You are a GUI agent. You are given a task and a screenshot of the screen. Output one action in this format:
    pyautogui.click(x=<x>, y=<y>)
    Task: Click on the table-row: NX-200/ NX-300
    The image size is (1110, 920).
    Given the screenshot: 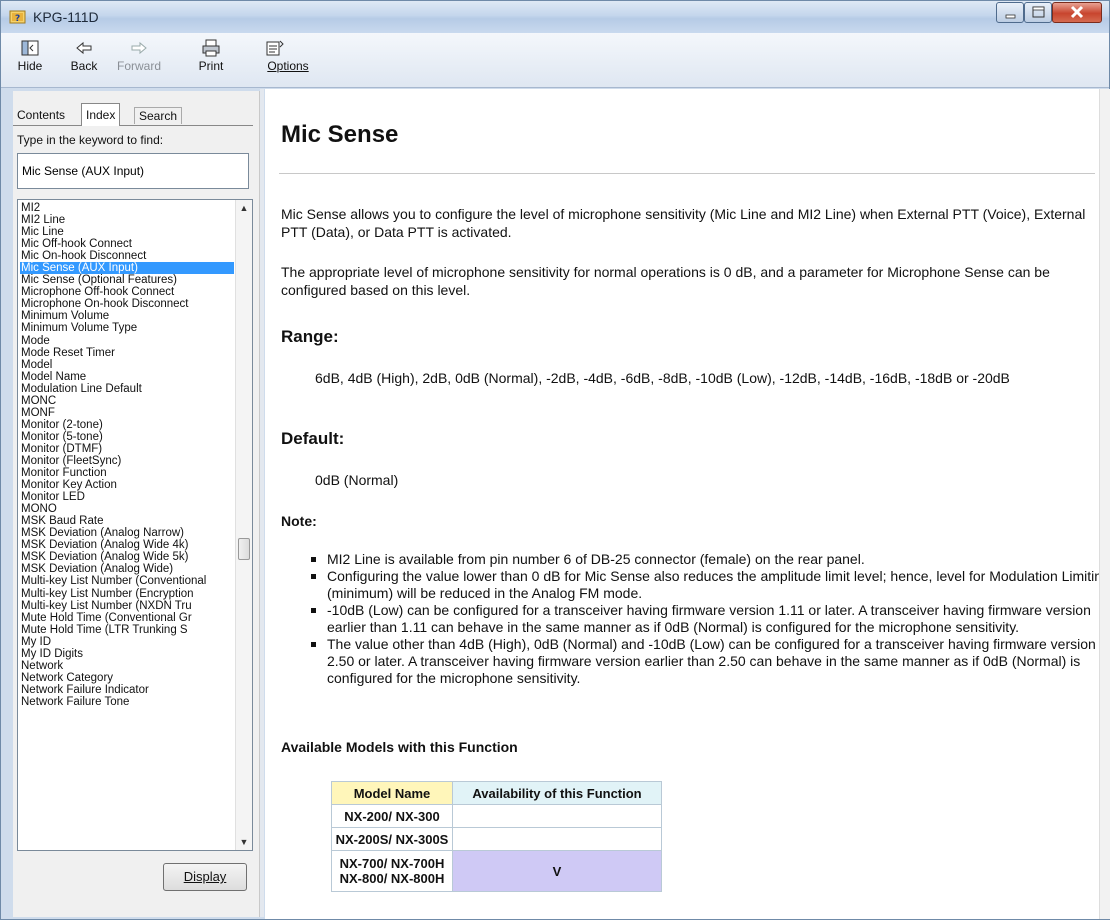 What is the action you would take?
    pyautogui.click(x=496, y=816)
    